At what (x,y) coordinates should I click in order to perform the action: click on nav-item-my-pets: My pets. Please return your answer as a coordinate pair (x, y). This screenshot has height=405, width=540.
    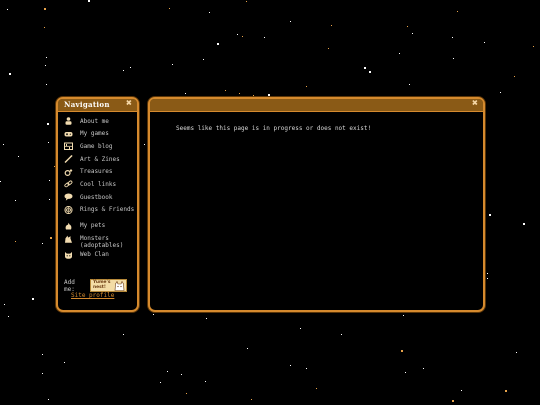
    Looking at the image, I should click on (100, 228).